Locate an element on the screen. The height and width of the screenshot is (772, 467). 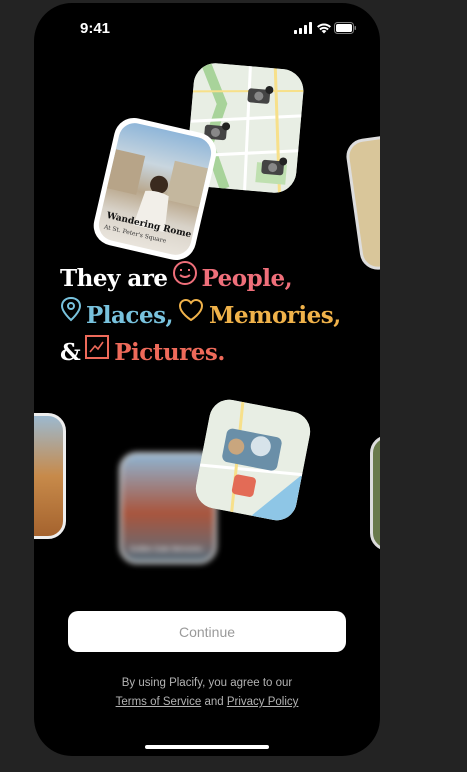
headline-line-2: Places, Memories, is located at coordinates (220, 315).